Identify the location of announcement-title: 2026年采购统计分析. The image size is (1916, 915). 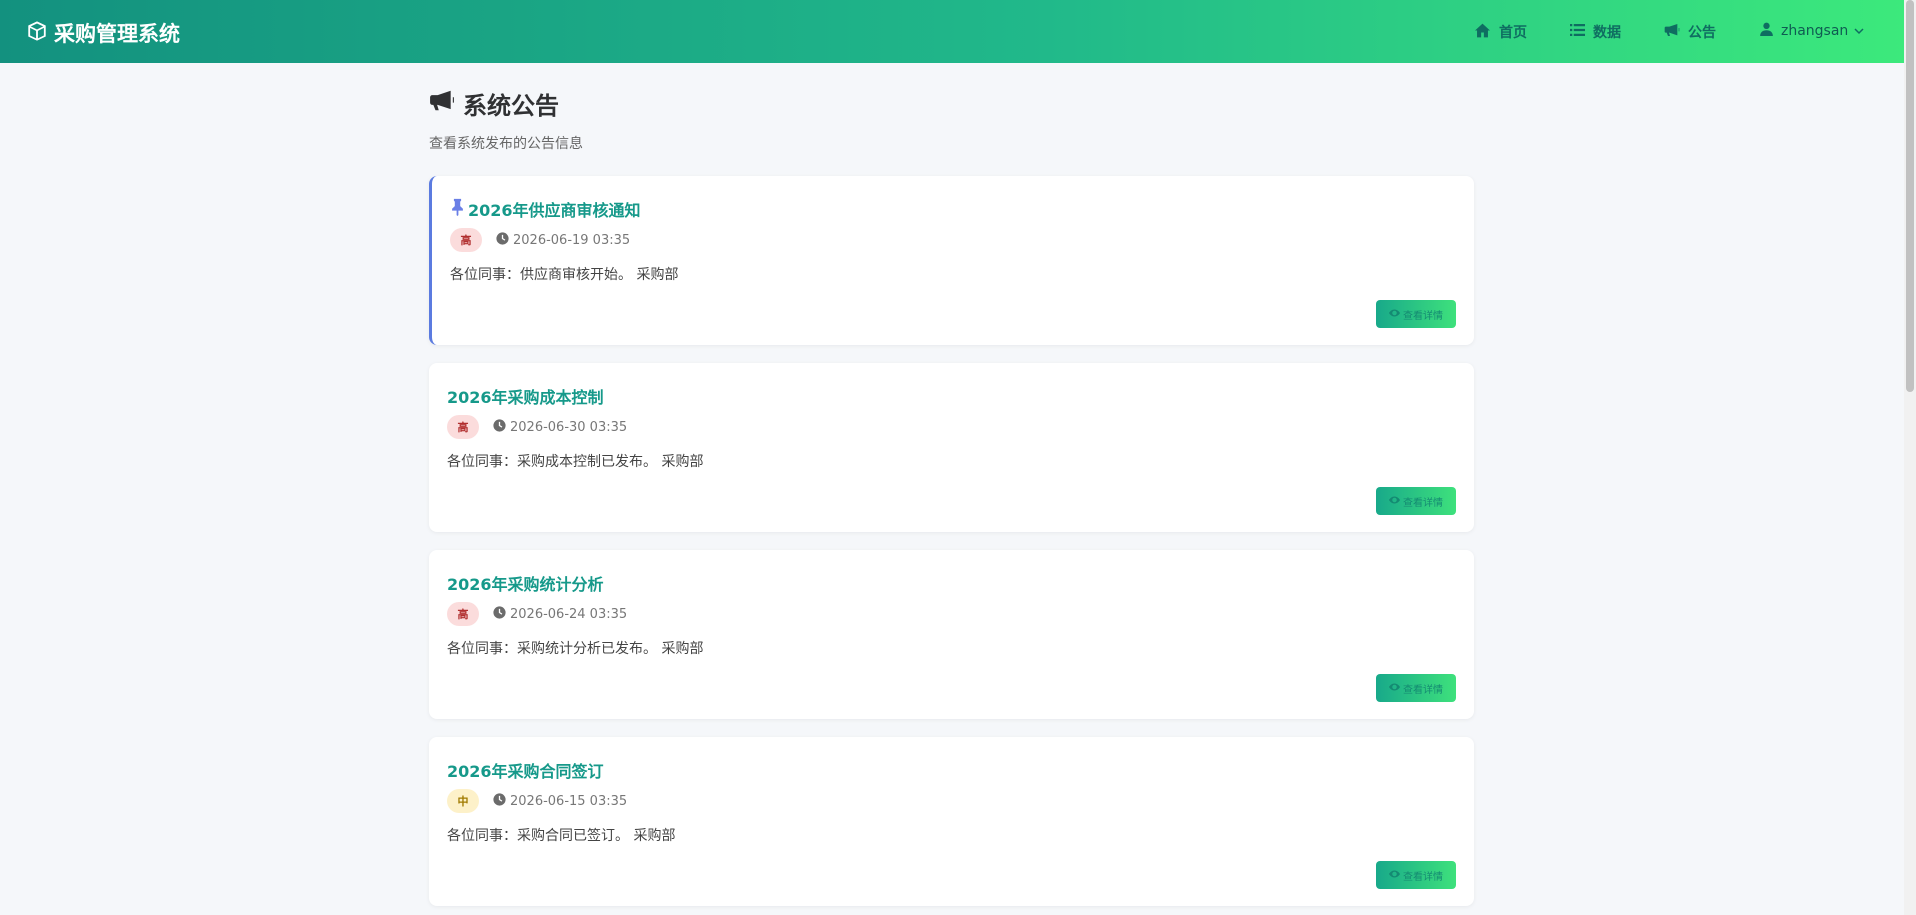
(525, 583).